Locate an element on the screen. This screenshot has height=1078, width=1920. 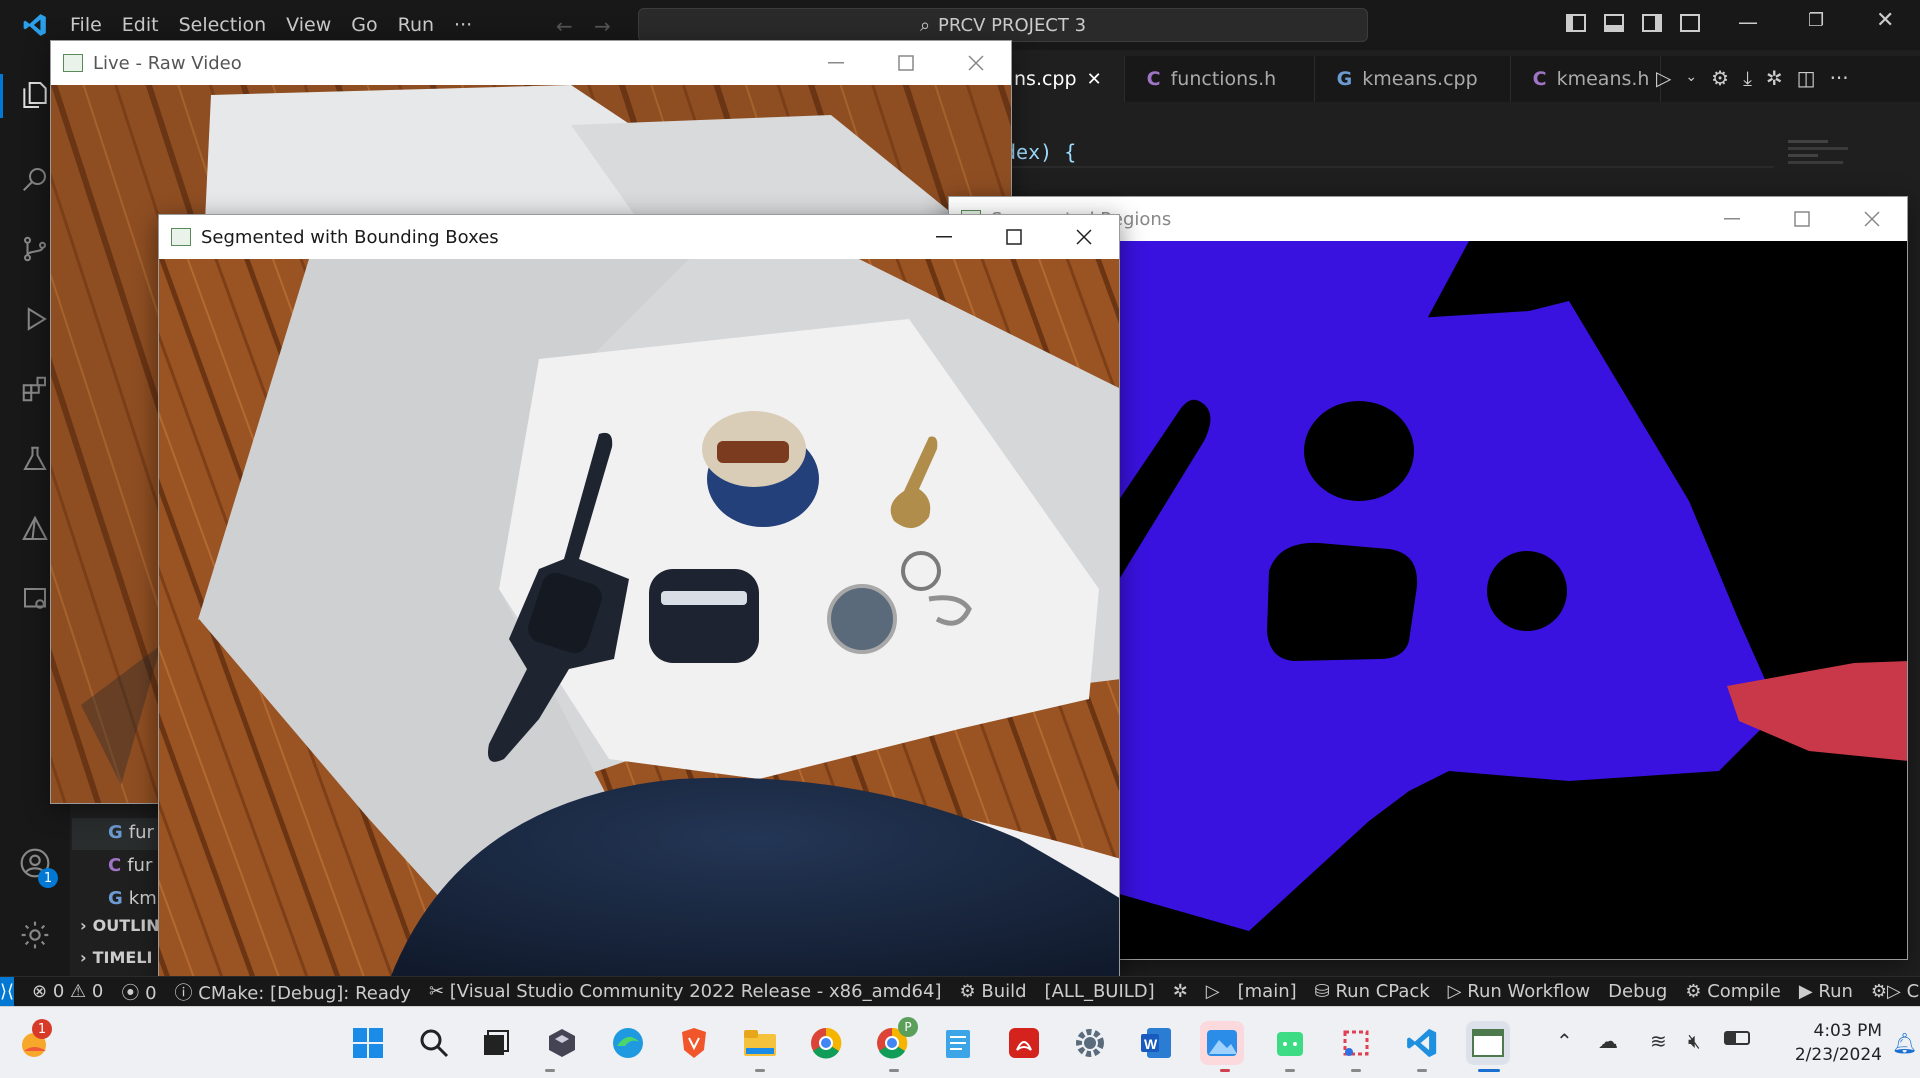
menu-view: View is located at coordinates (308, 25).